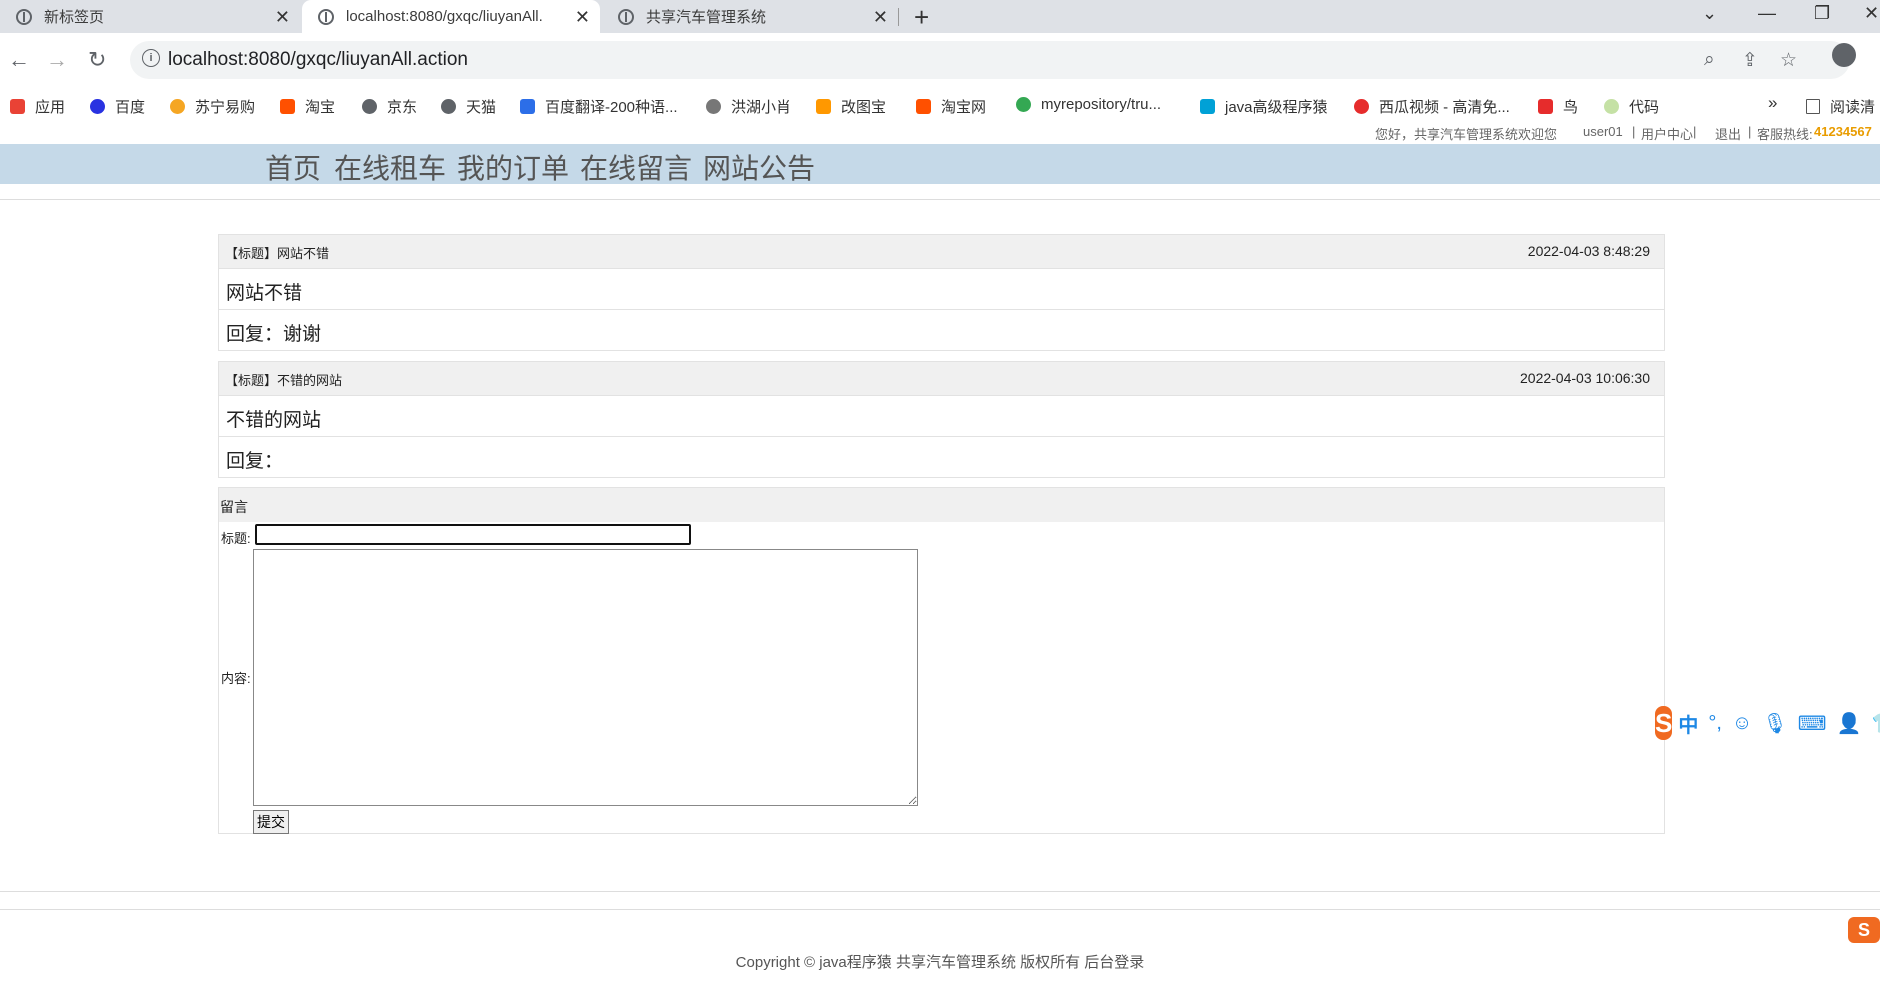 The image size is (1880, 1000). What do you see at coordinates (151, 58) in the screenshot?
I see `site-info-icon: i` at bounding box center [151, 58].